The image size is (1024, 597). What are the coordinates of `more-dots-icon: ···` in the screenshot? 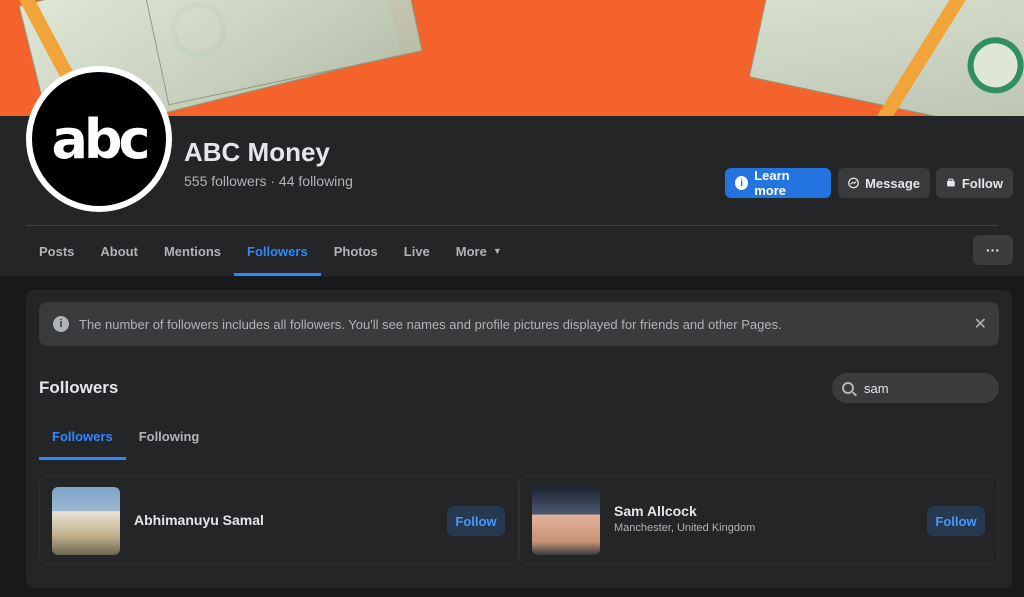 It's located at (993, 250).